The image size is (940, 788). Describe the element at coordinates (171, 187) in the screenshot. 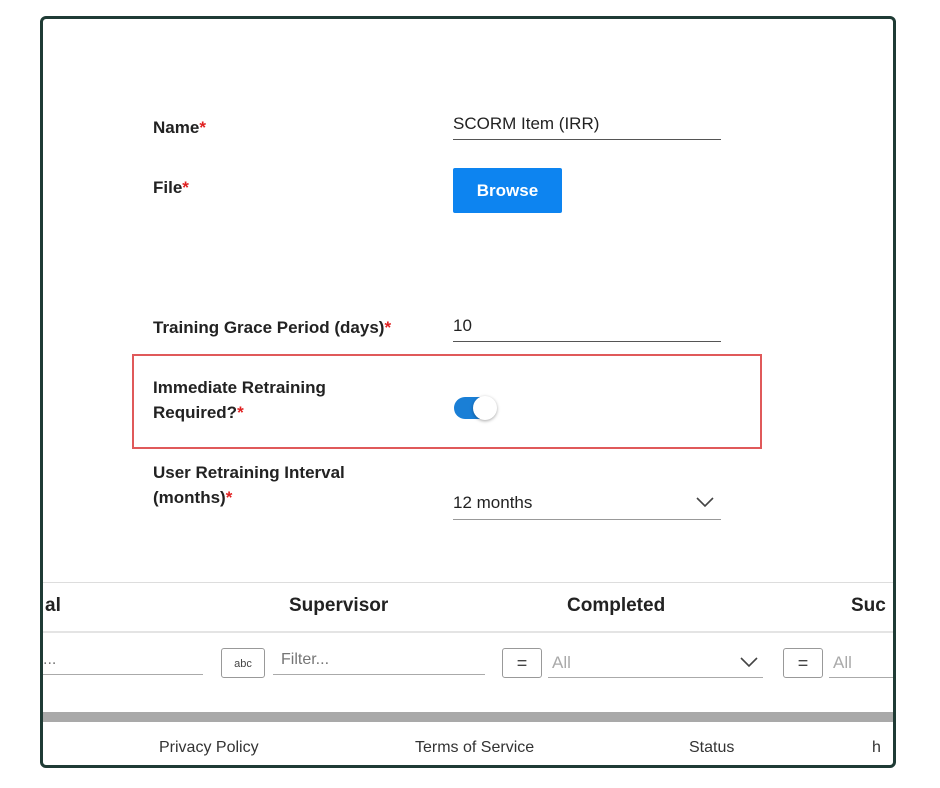

I see `file-label: File*` at that location.